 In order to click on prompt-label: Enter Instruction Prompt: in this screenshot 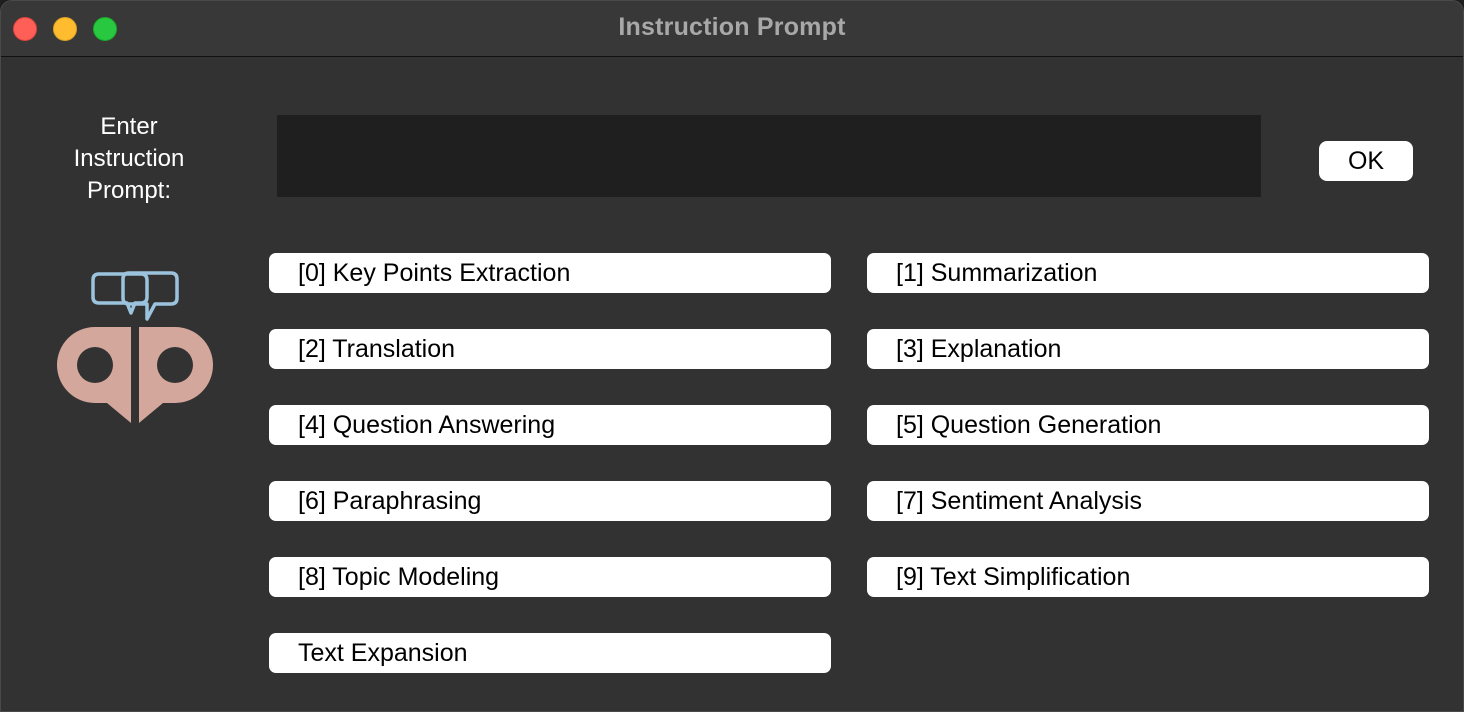, I will do `click(129, 158)`.